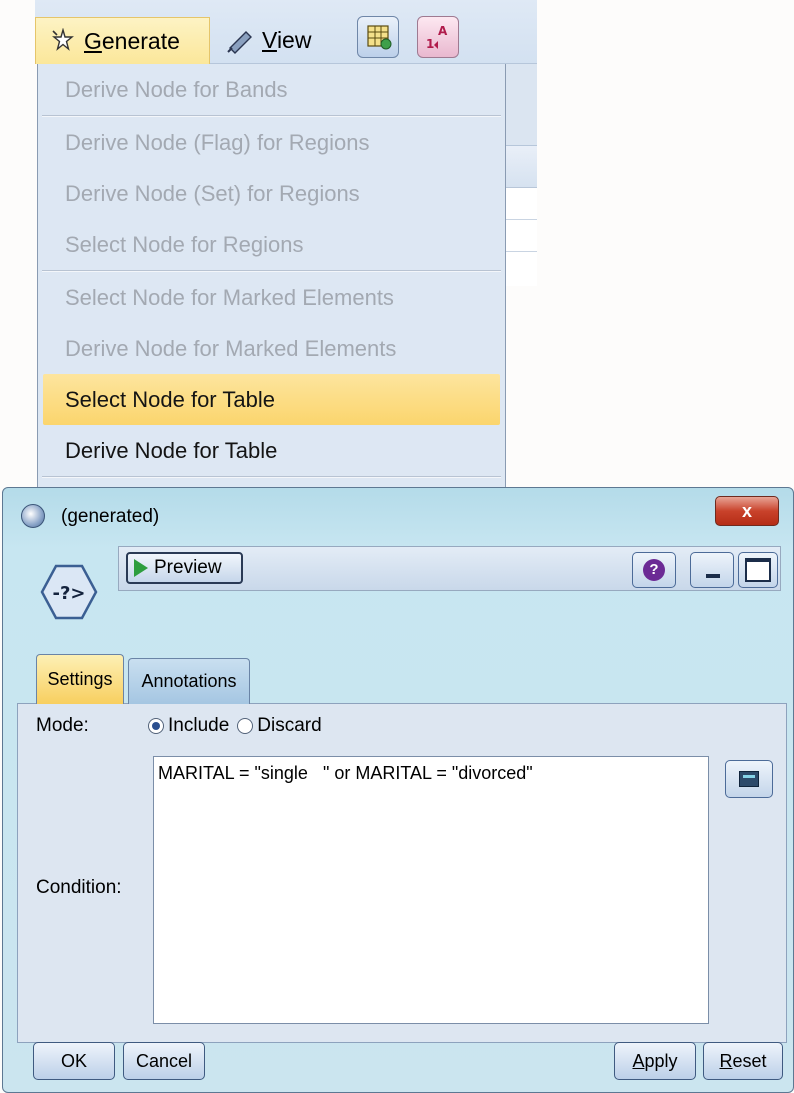 This screenshot has width=794, height=1093. I want to click on apply-button: Apply, so click(655, 1061).